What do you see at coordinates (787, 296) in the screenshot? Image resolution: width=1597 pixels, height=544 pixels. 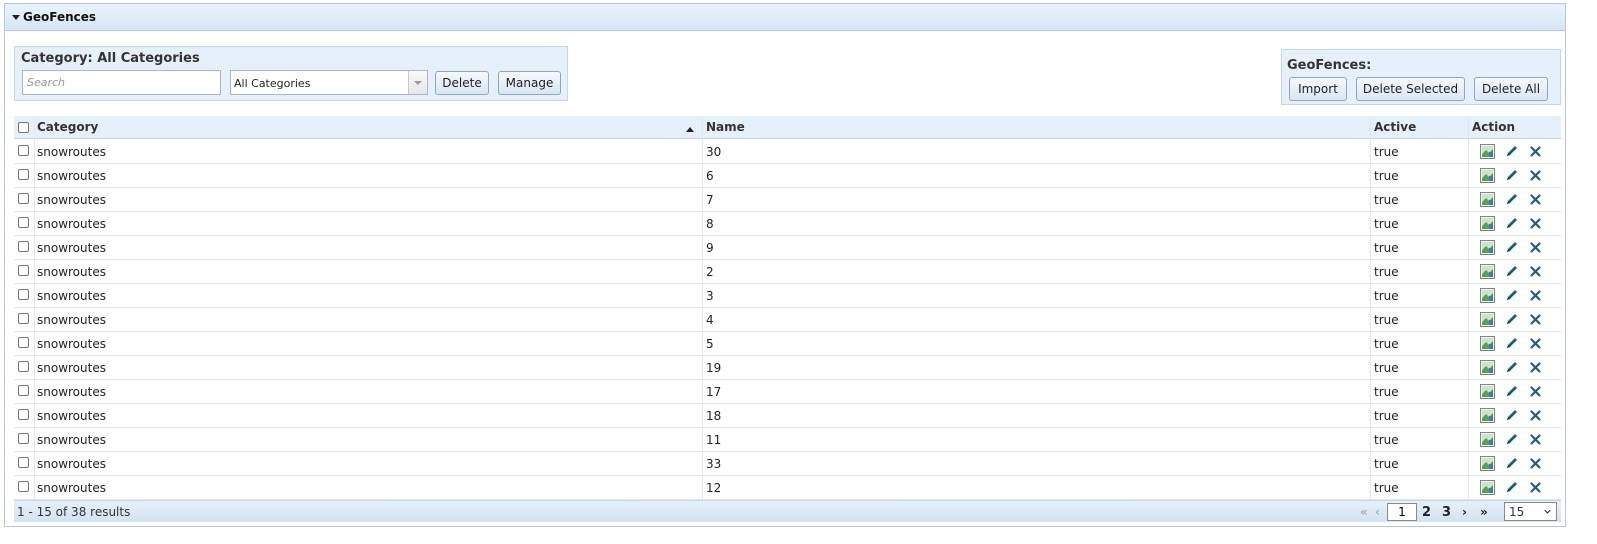 I see `table-row: snowroutes 3 true` at bounding box center [787, 296].